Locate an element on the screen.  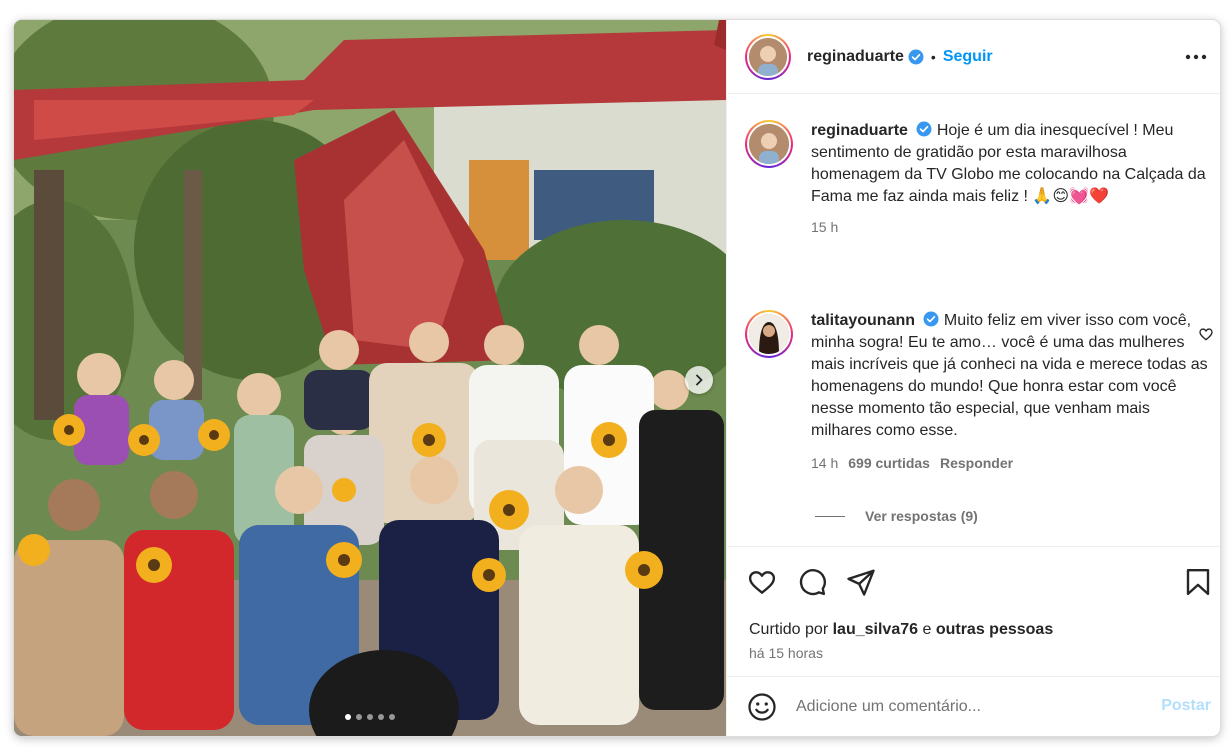
carousel-indicator is located at coordinates (370, 717).